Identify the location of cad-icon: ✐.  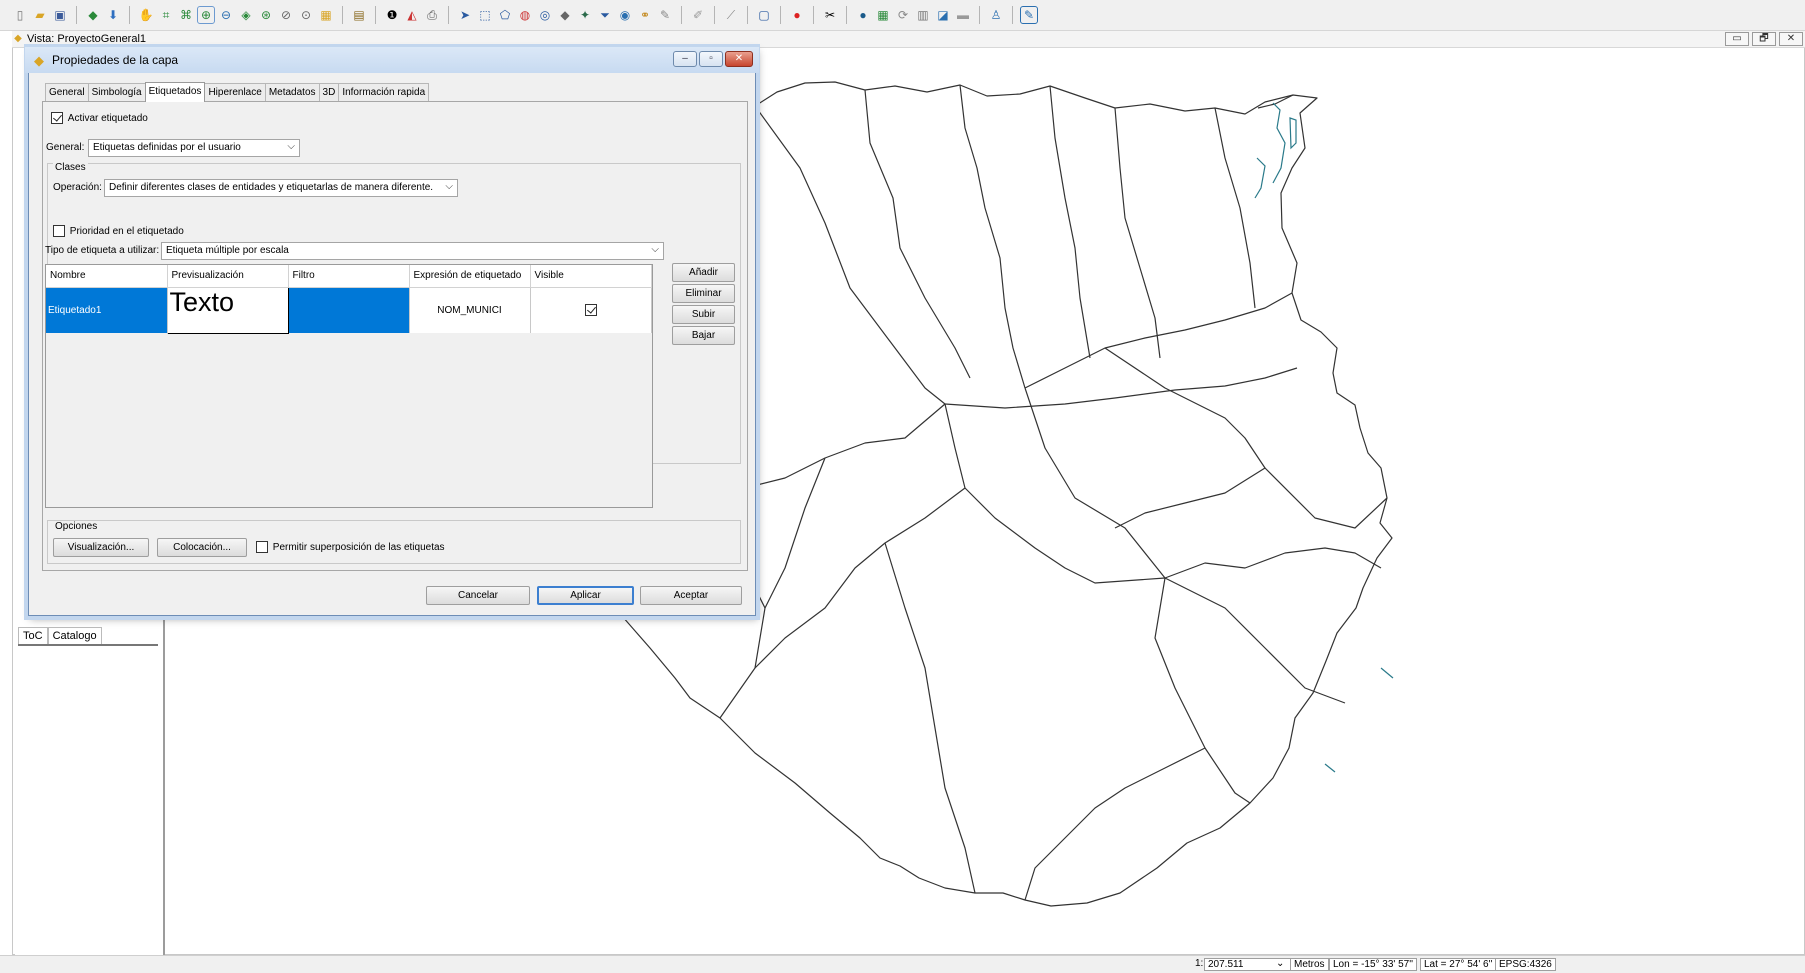
(698, 15).